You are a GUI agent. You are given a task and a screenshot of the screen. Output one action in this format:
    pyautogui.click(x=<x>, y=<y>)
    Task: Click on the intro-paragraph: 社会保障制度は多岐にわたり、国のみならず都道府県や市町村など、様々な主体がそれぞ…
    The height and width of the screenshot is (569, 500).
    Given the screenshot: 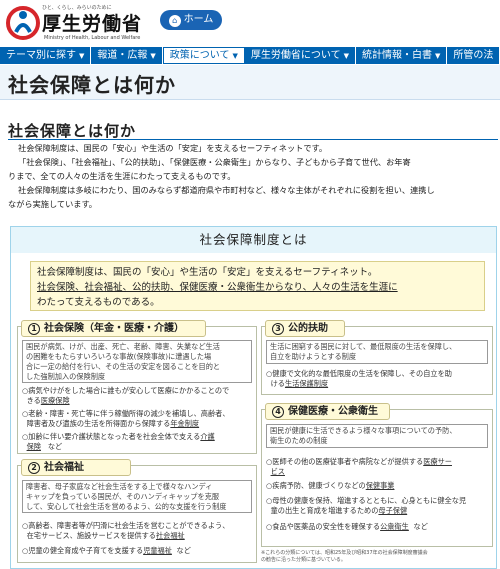 What is the action you would take?
    pyautogui.click(x=226, y=190)
    